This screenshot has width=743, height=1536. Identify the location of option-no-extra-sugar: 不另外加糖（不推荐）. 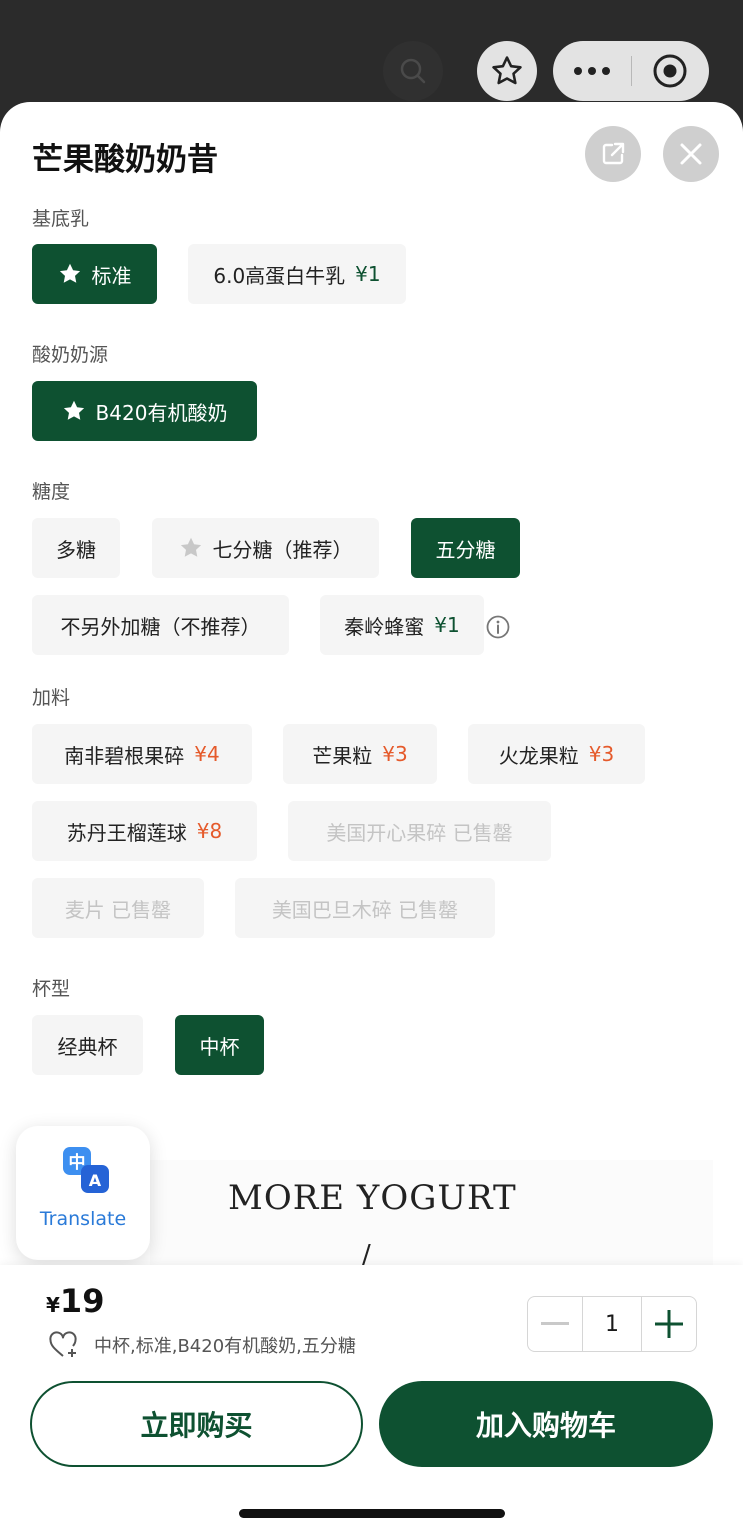
(160, 625).